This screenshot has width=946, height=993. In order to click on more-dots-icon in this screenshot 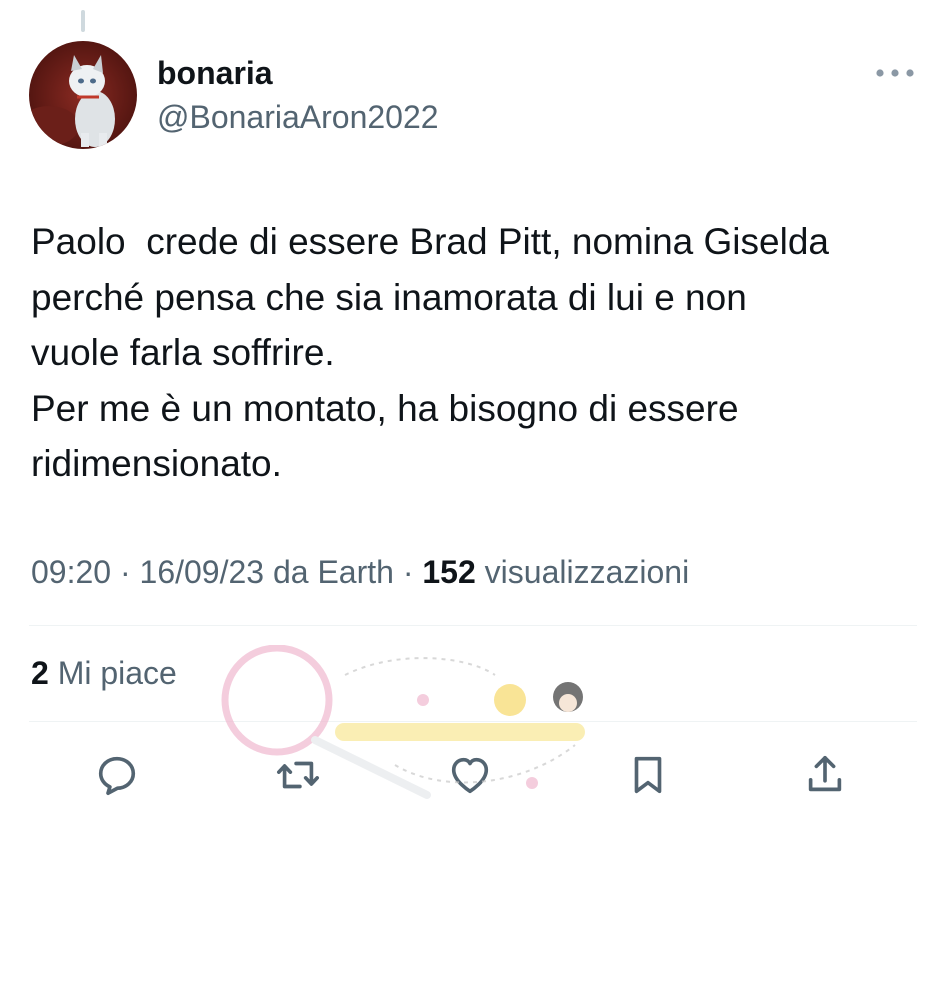, I will do `click(895, 73)`.